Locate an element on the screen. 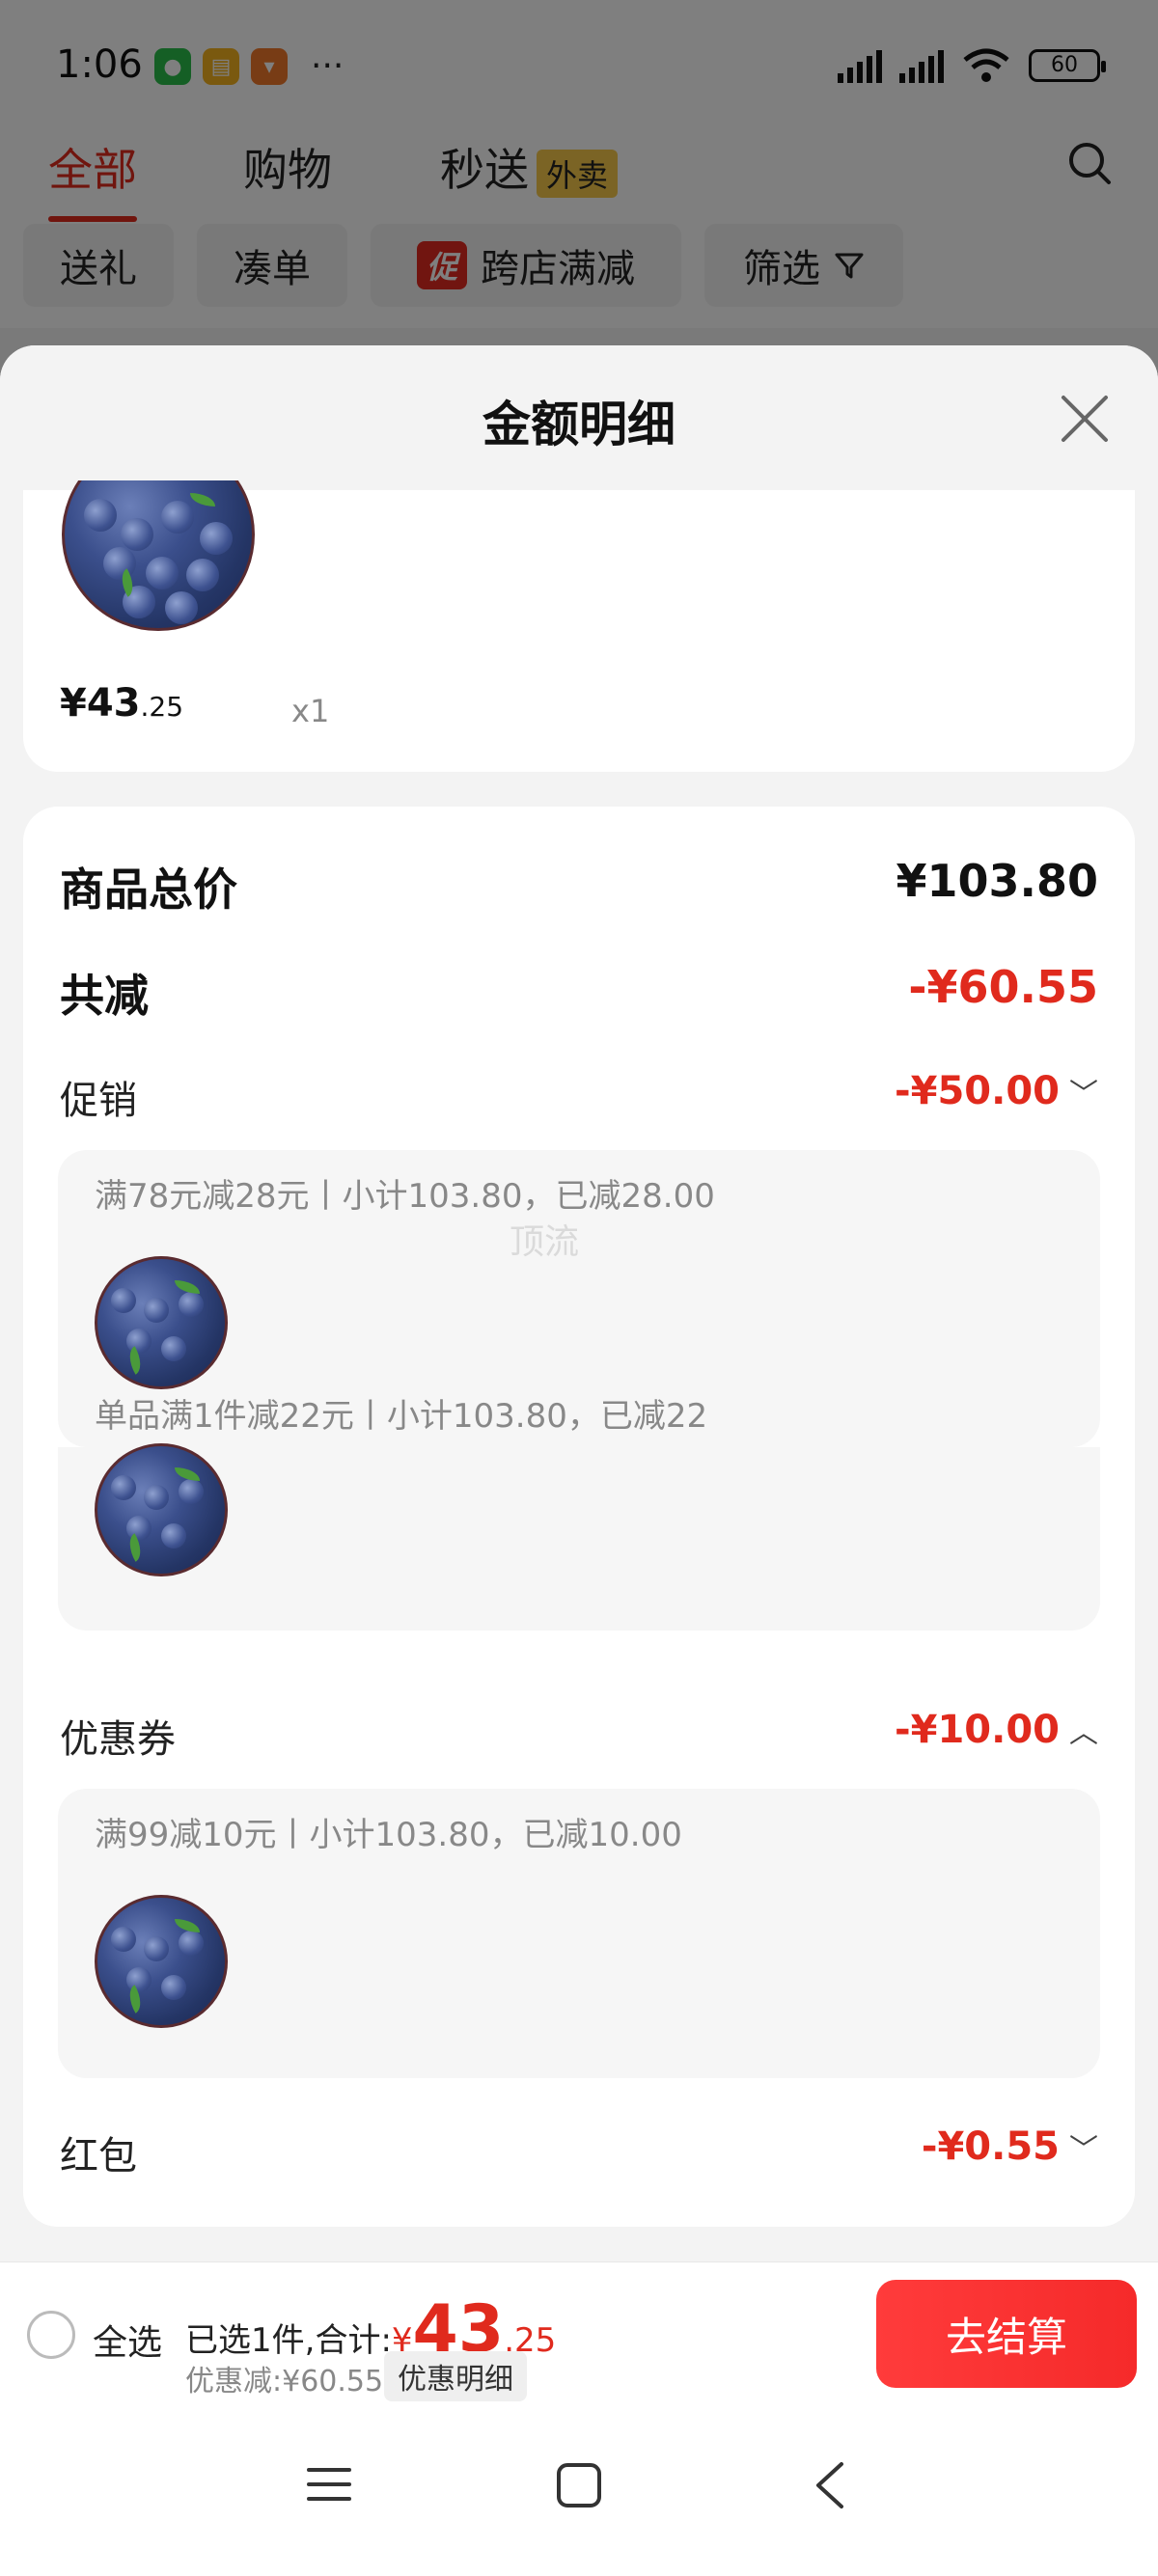  product-card: ¥43.25 x1 is located at coordinates (579, 626).